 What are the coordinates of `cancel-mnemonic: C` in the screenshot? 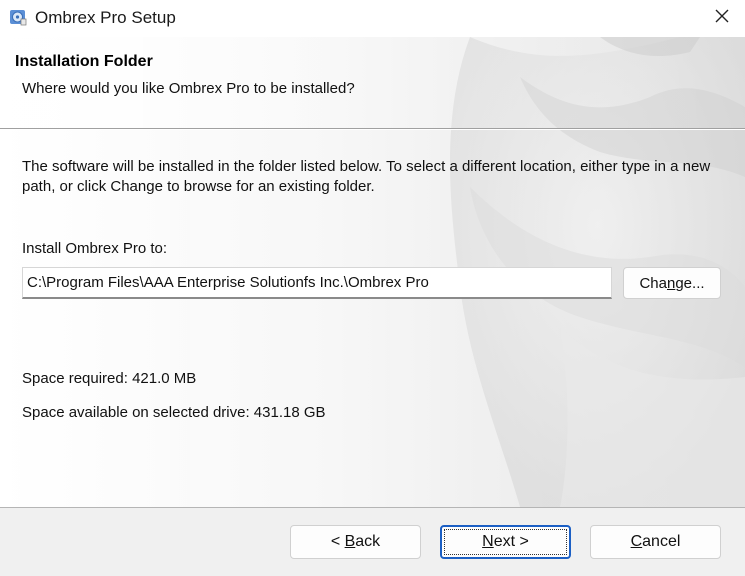 It's located at (636, 541).